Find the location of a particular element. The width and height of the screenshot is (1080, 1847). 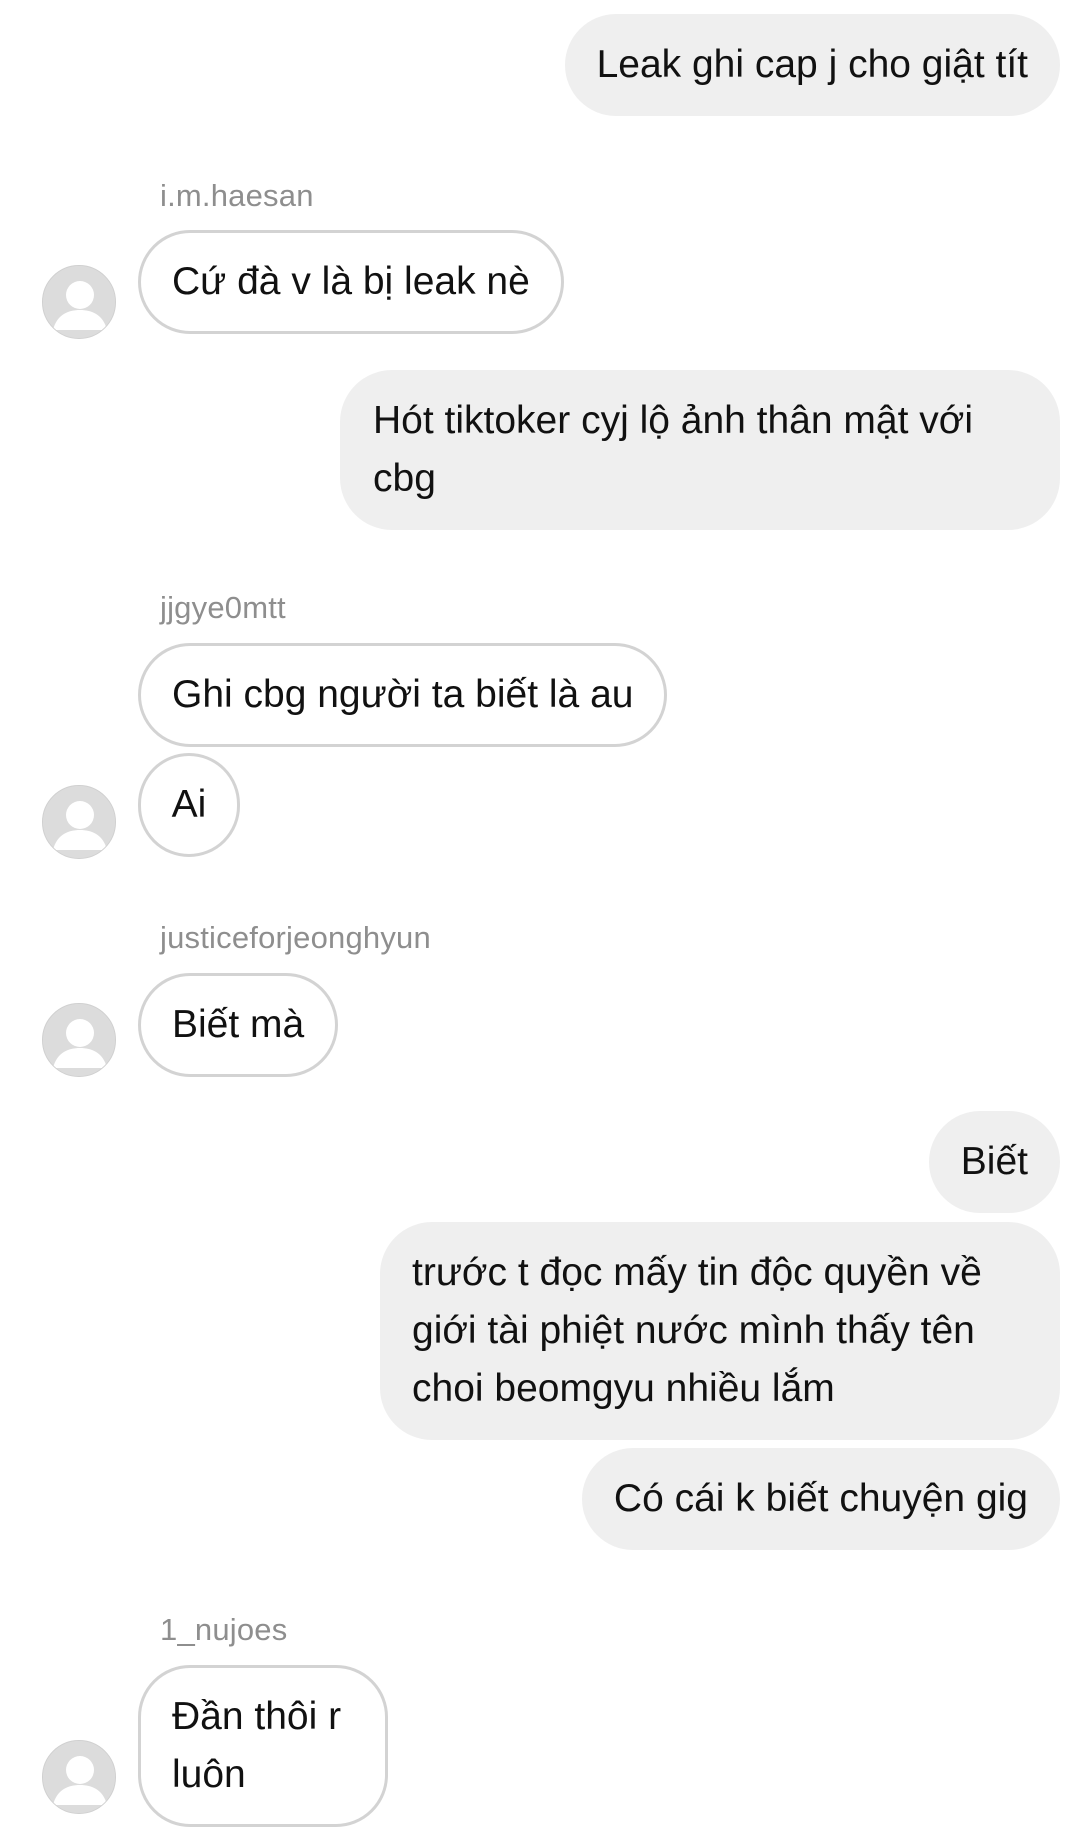

outgoing-message-bubble: Leak ghi cap j cho giật tít is located at coordinates (812, 65).